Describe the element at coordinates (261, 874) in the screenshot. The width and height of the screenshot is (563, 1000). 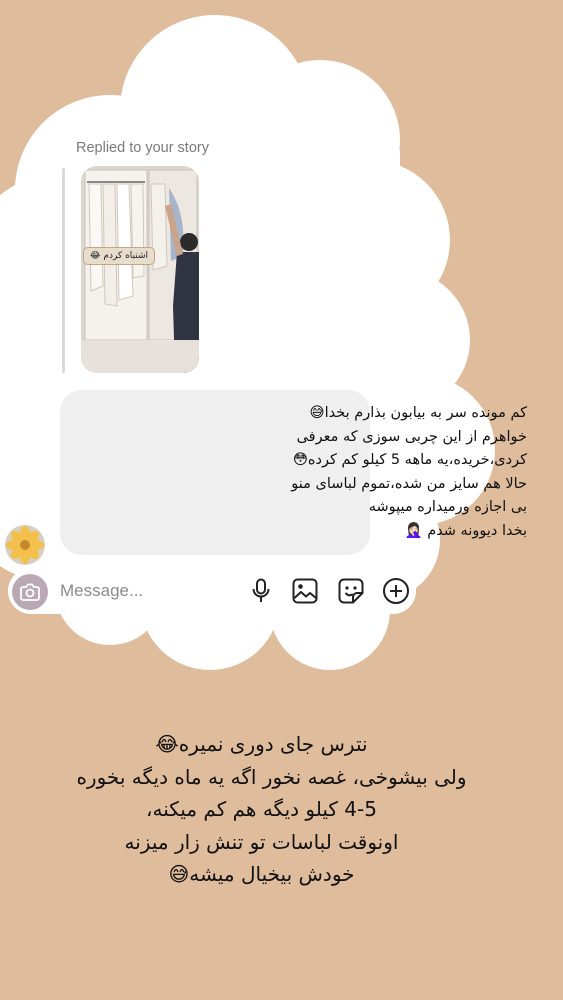
I see `caption-line: خودش بیخیال میشه😅` at that location.